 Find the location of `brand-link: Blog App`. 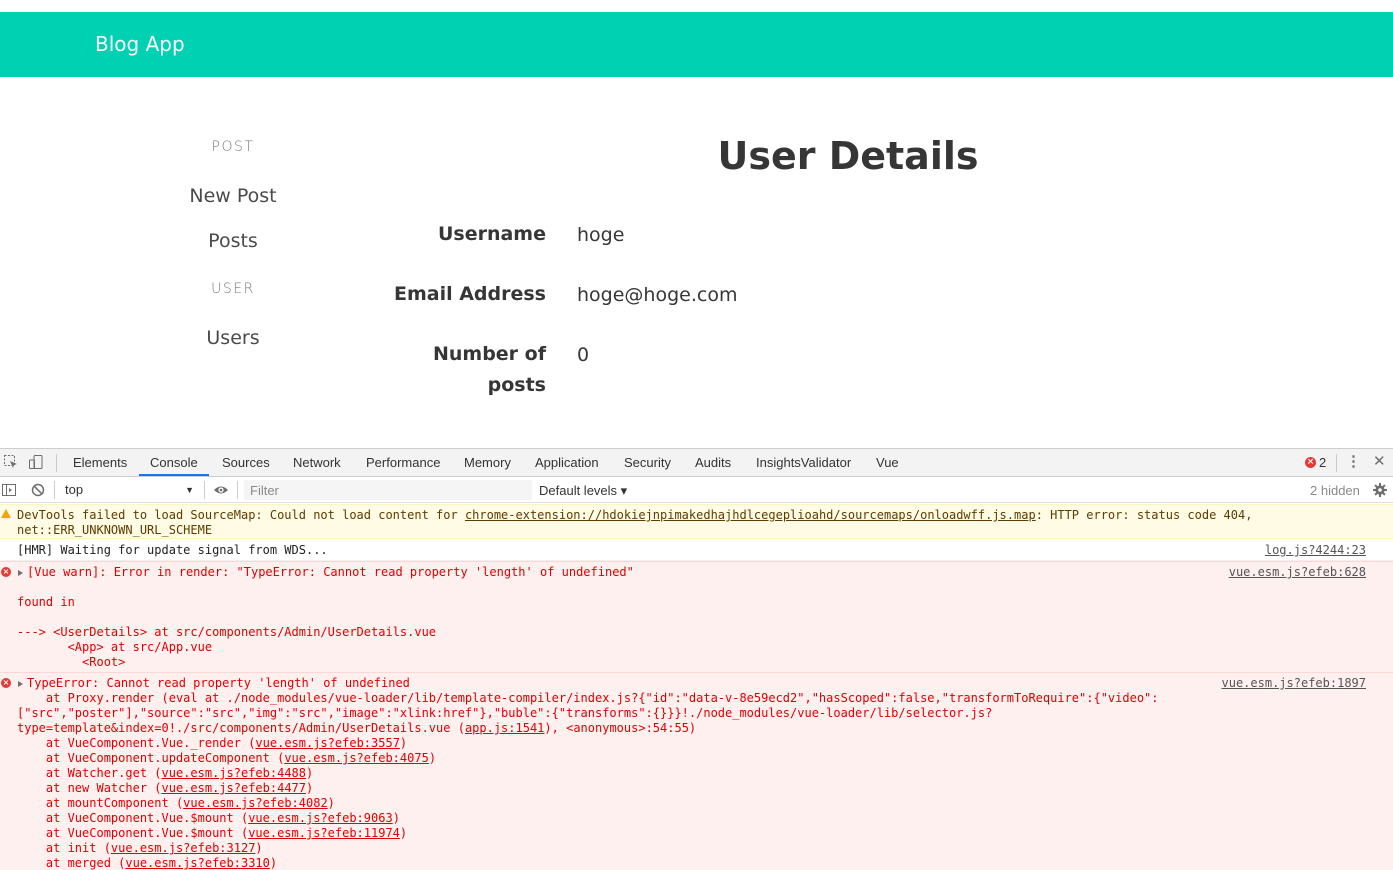

brand-link: Blog App is located at coordinates (140, 44).